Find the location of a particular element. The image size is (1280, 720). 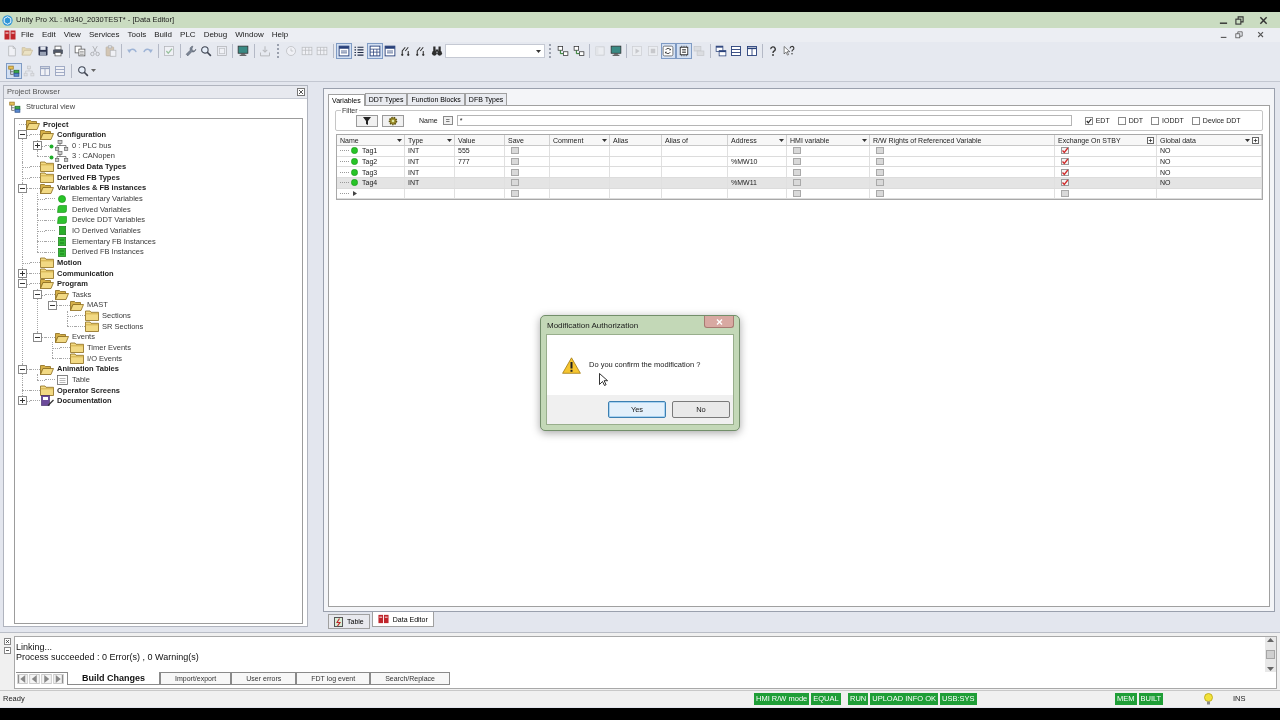

scrollbar-thumb is located at coordinates (1270, 654).